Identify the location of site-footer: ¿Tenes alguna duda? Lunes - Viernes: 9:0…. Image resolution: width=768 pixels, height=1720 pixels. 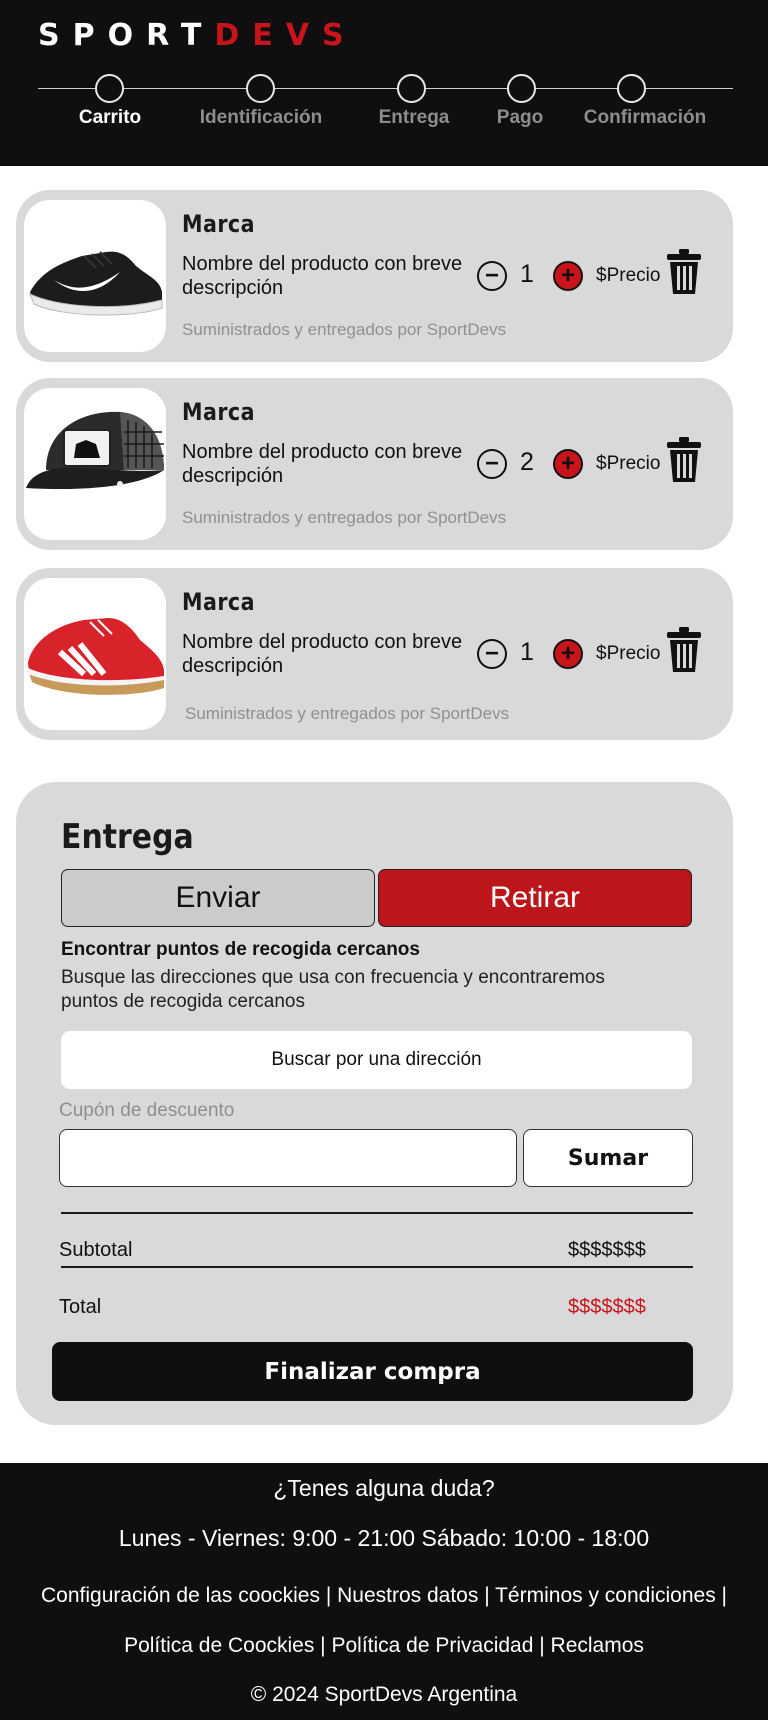
(384, 1591).